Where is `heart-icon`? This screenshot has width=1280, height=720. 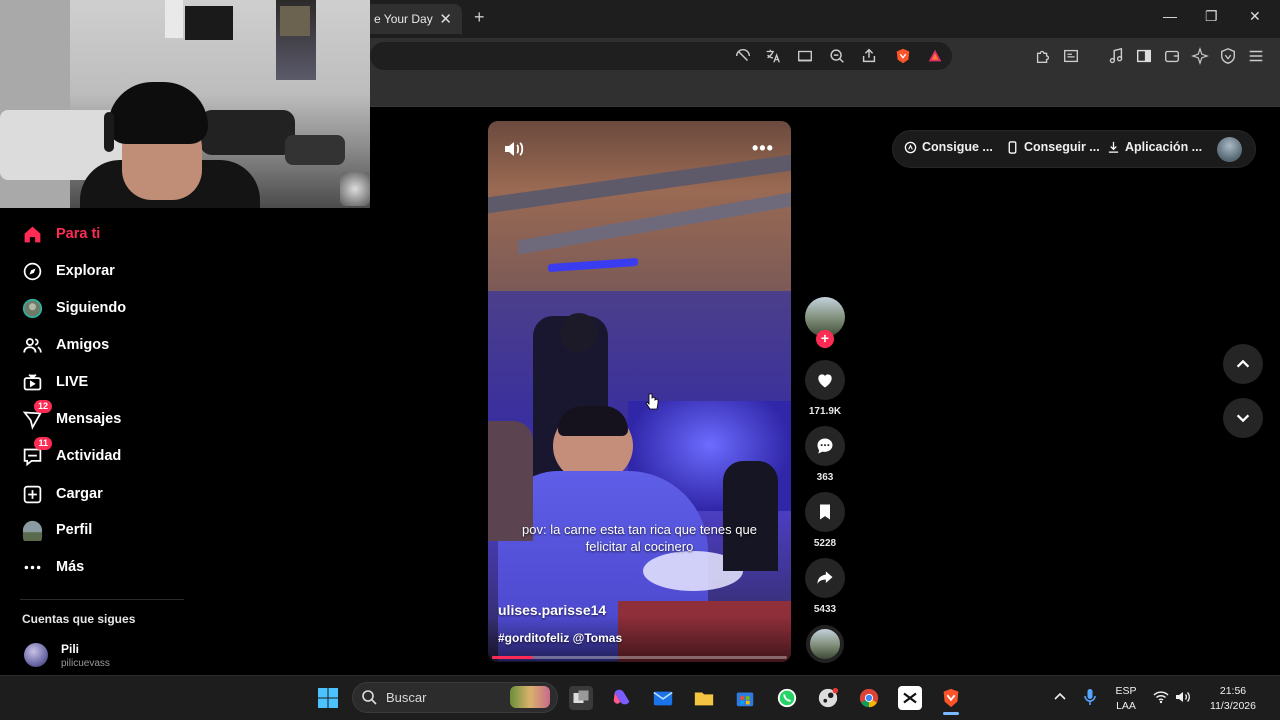 heart-icon is located at coordinates (825, 380).